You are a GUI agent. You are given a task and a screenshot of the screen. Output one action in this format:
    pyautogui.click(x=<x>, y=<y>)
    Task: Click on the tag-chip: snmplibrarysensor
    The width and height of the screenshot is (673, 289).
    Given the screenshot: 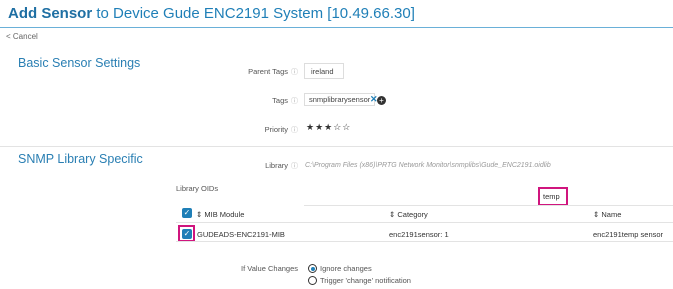 What is the action you would take?
    pyautogui.click(x=340, y=100)
    